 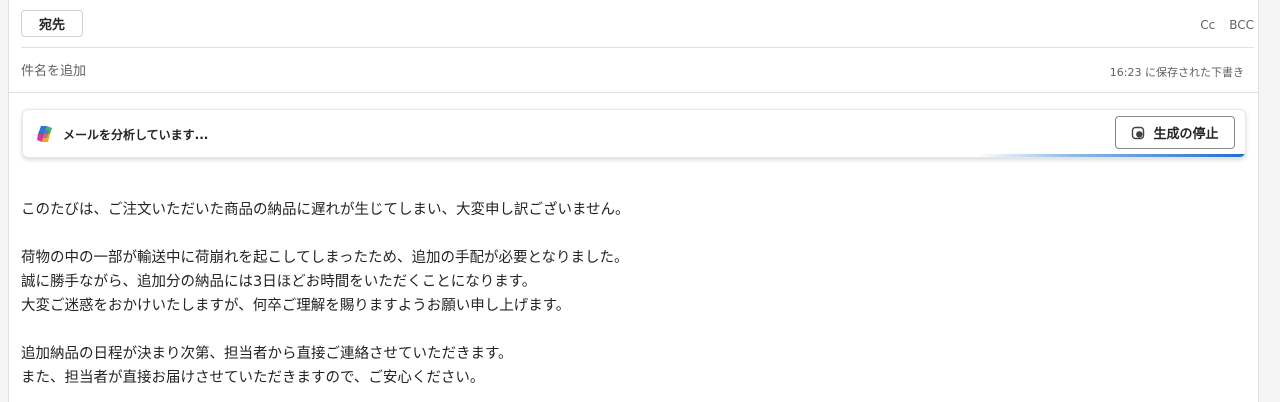 What do you see at coordinates (1241, 25) in the screenshot?
I see `bcc-button: BCC` at bounding box center [1241, 25].